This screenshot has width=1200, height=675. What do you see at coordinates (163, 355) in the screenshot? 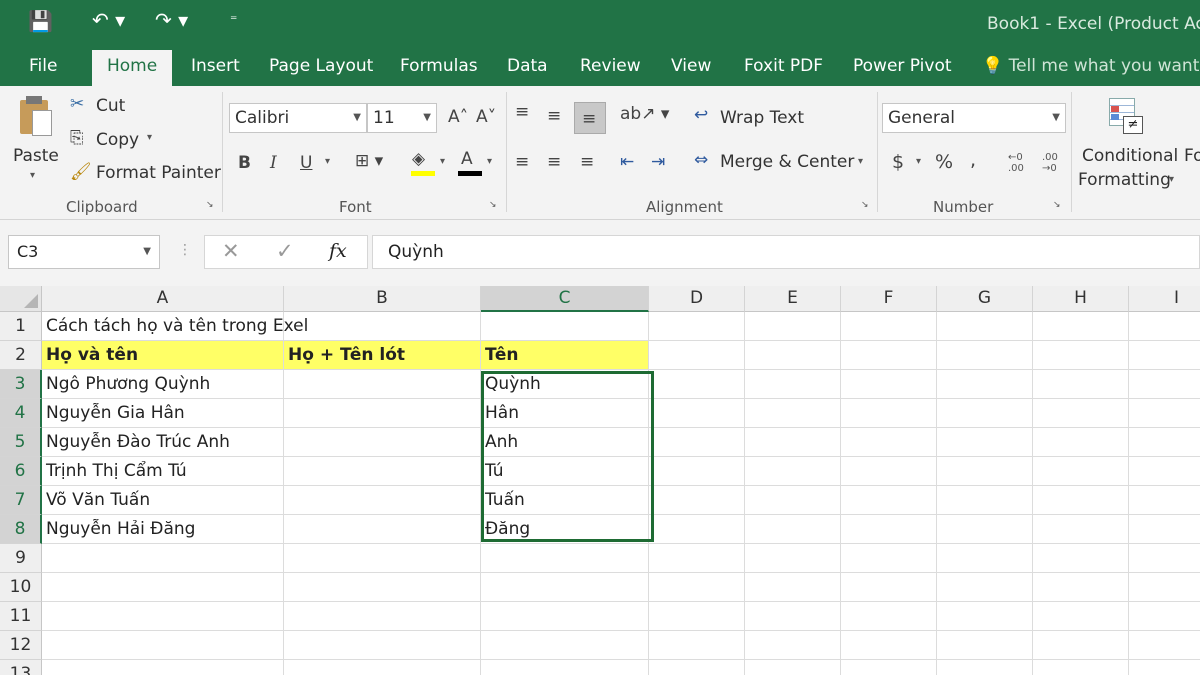
I see `cell-a2: Họ và tên` at bounding box center [163, 355].